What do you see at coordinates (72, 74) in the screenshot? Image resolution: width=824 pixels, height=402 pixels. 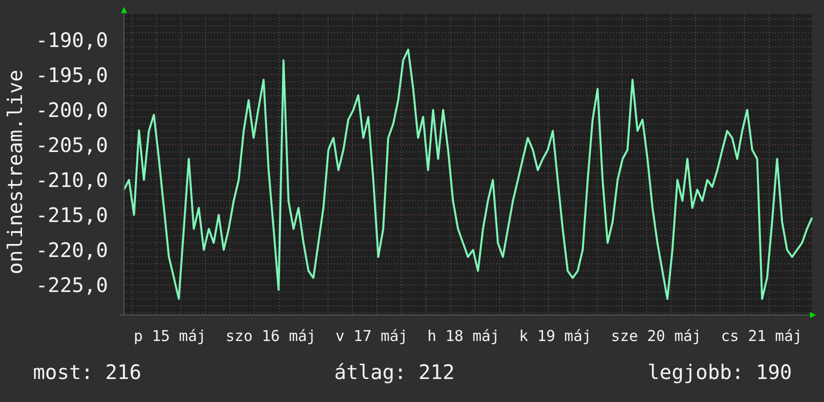 I see `axis-tick-label: -195,0` at bounding box center [72, 74].